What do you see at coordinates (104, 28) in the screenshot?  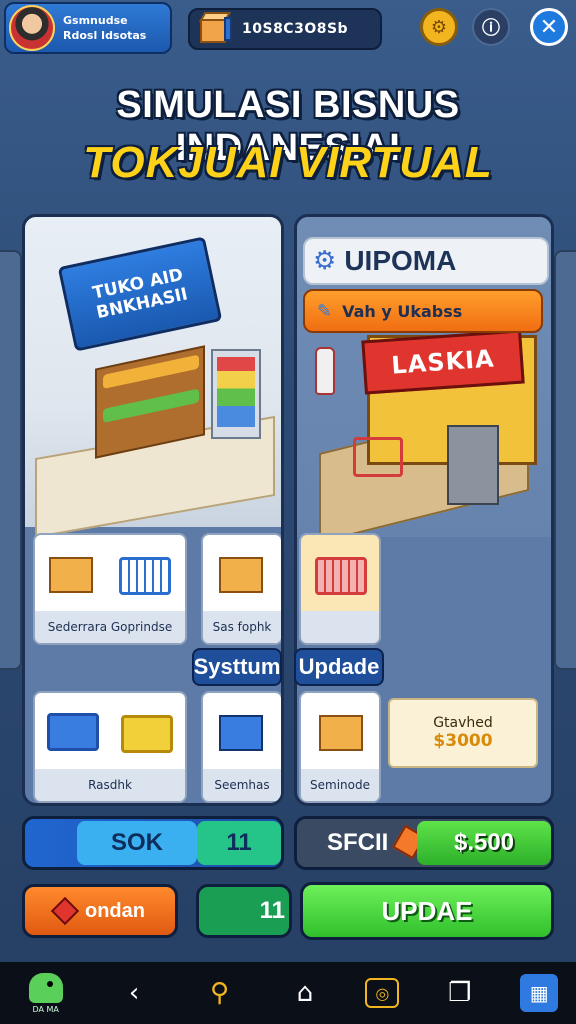 I see `profile-text: Gsmnudse Rdosl Idsotas` at bounding box center [104, 28].